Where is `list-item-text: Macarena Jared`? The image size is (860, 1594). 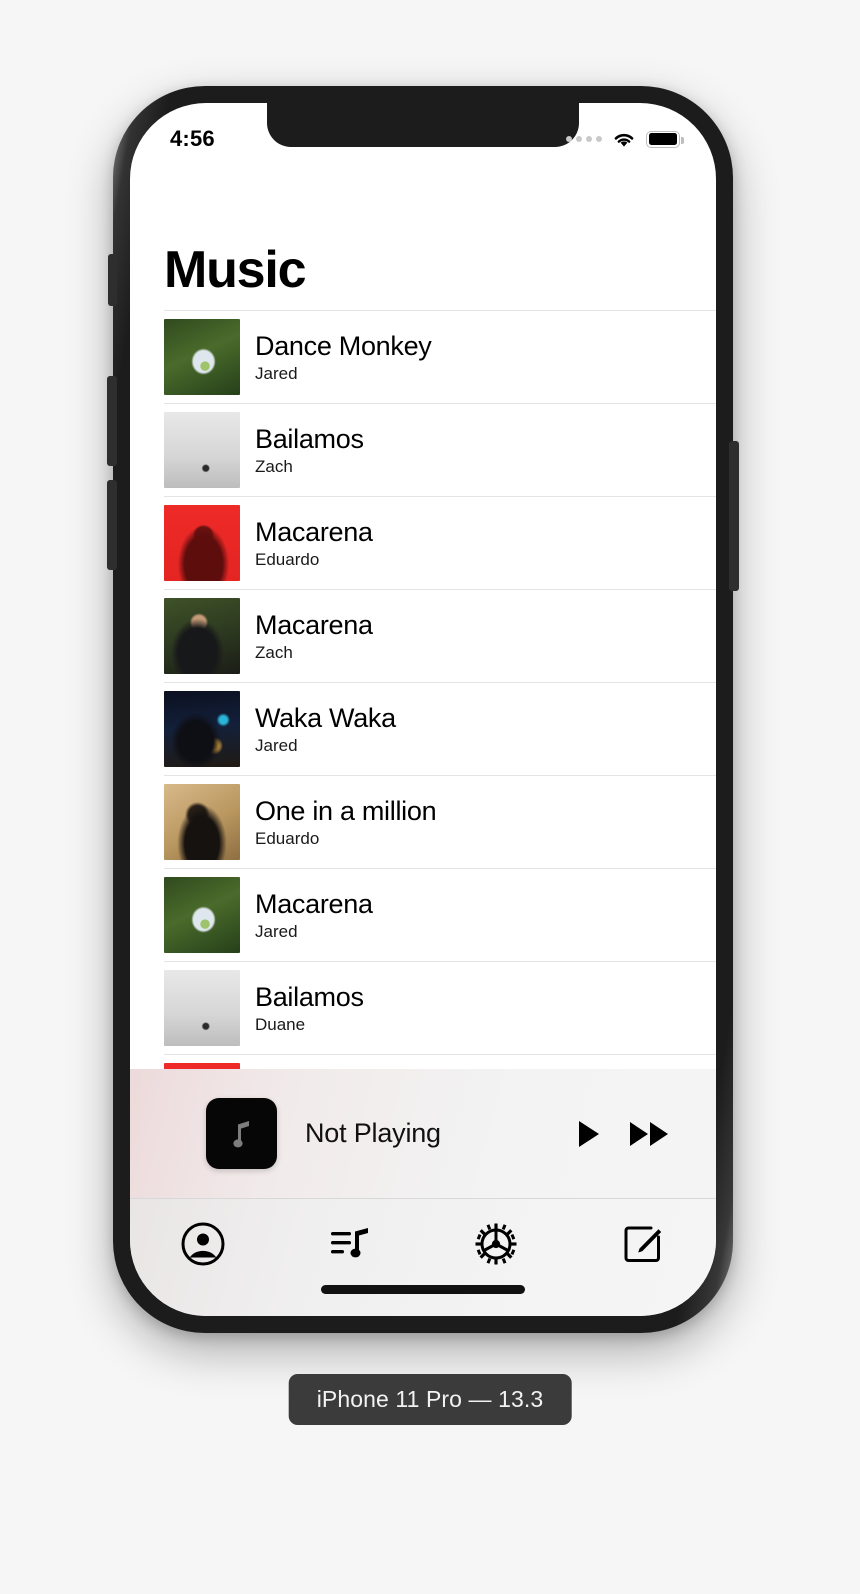 list-item-text: Macarena Jared is located at coordinates (314, 915).